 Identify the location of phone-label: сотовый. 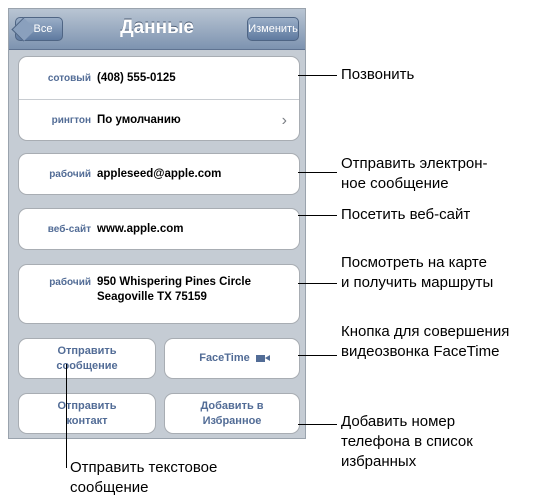
(69, 78).